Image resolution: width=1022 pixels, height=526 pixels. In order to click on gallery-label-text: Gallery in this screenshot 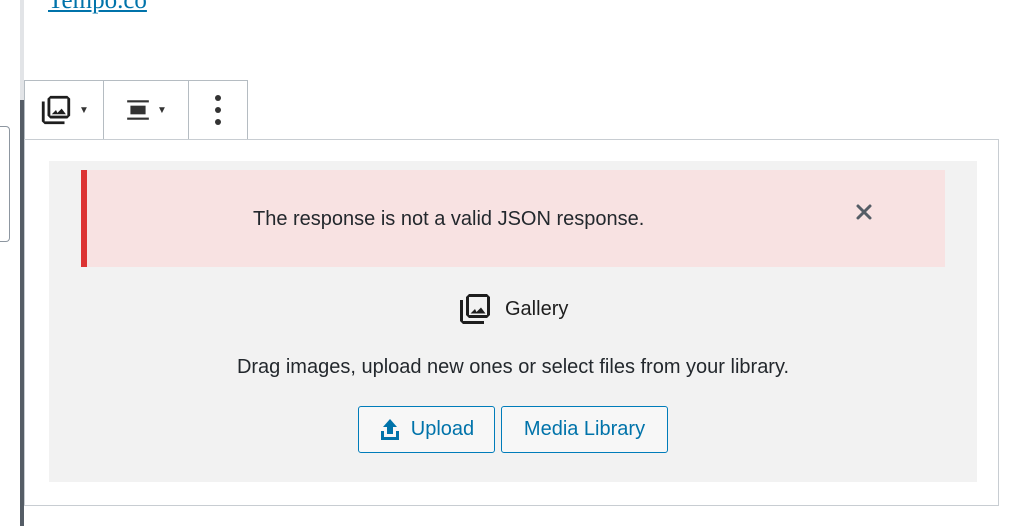, I will do `click(537, 308)`.